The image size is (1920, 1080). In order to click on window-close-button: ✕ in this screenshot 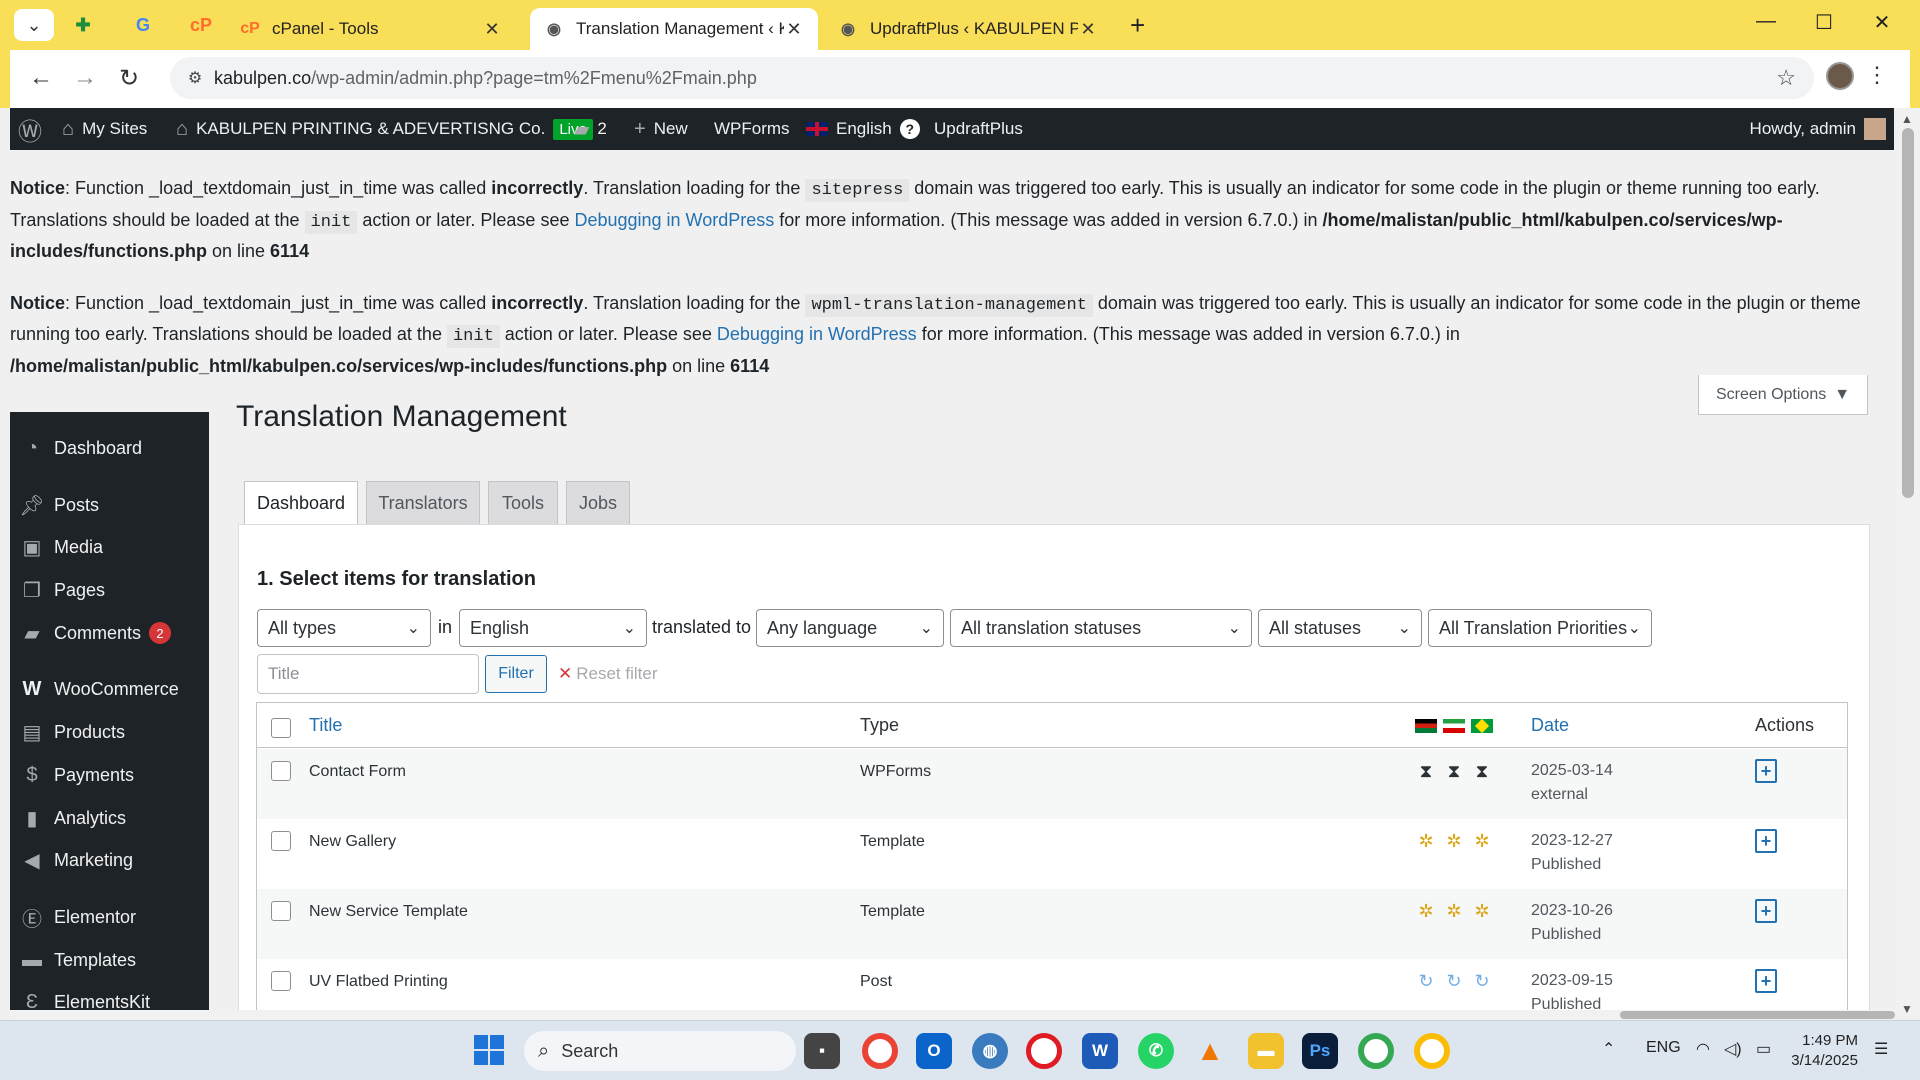, I will do `click(1882, 22)`.